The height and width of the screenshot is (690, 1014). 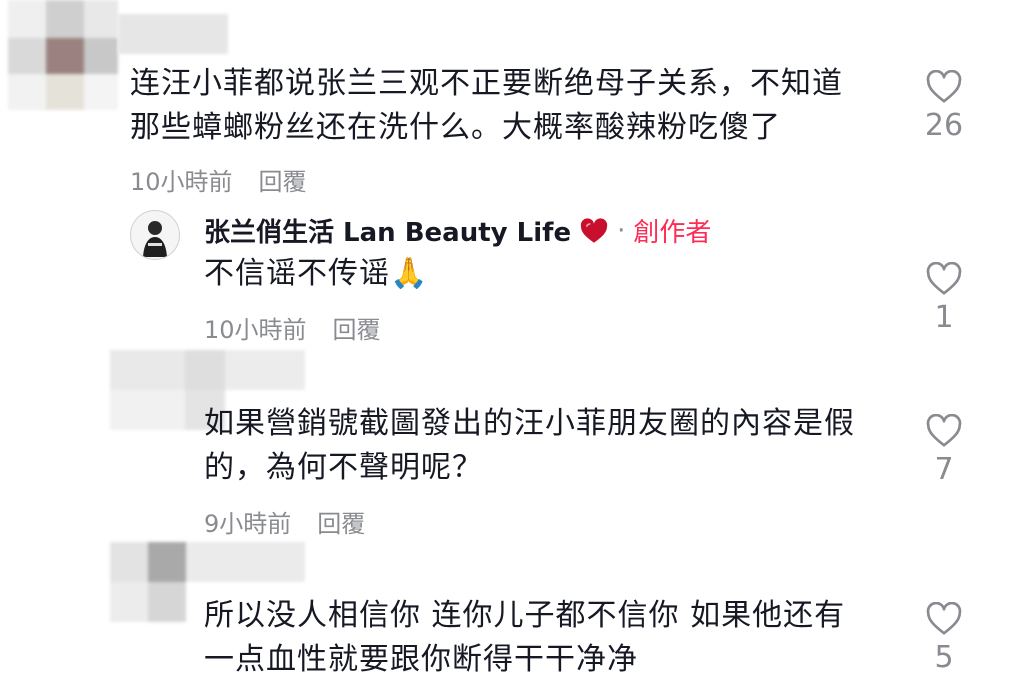 I want to click on like-button-4: 5, so click(x=944, y=638).